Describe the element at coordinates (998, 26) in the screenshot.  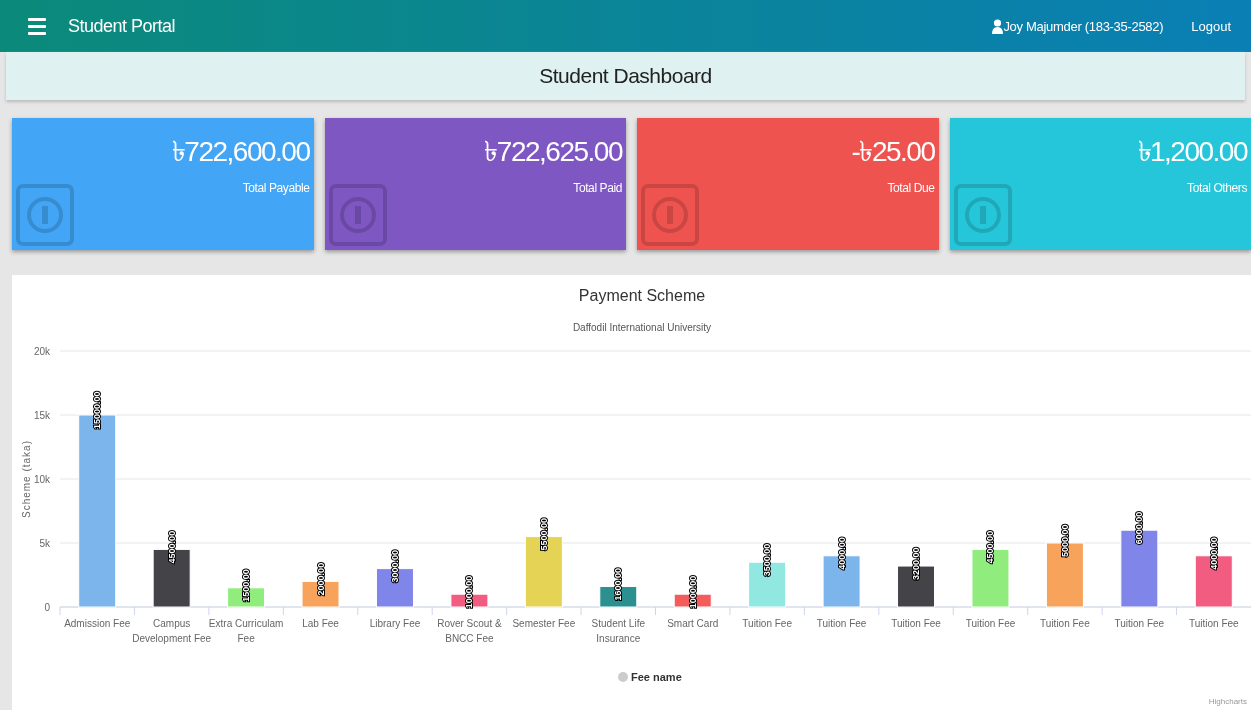
I see `user-icon` at that location.